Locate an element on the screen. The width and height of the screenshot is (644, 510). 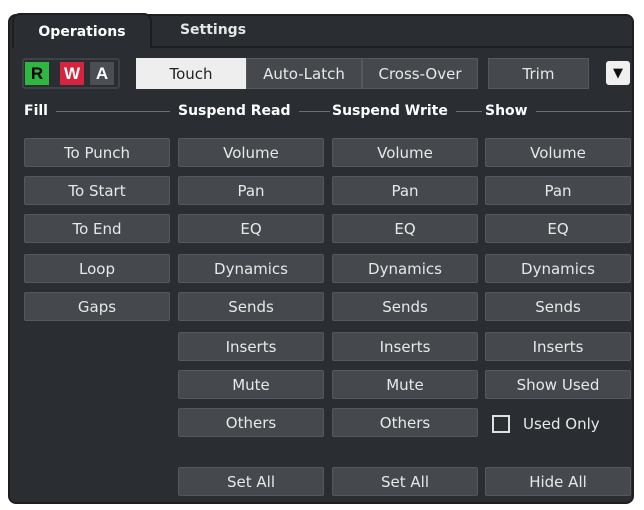
fill-loop-button: Loop is located at coordinates (97, 268).